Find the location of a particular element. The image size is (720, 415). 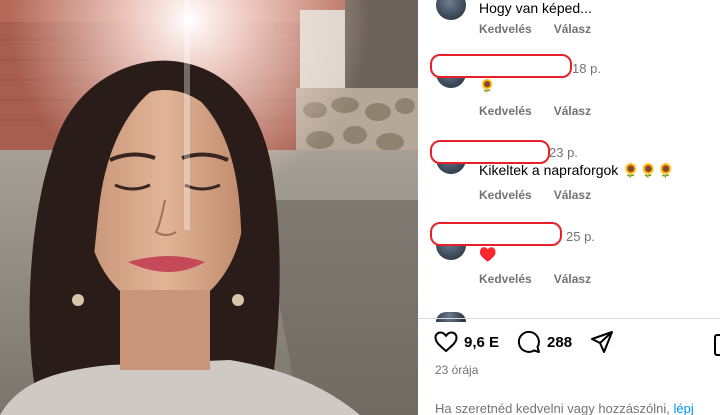

comment-text: Kikeltek a napraforgok 🌻🌻🌻 is located at coordinates (577, 170).